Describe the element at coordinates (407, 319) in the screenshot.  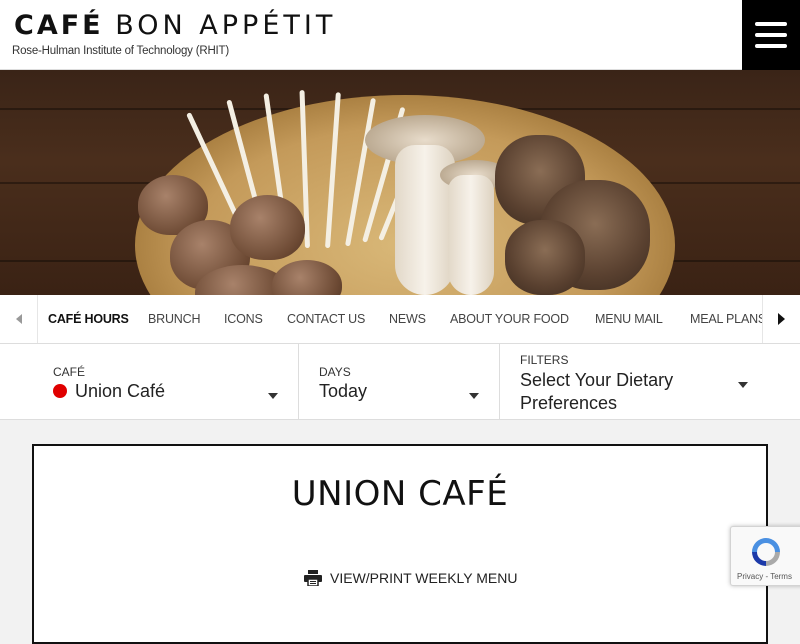
I see `nav-item-news: News` at that location.